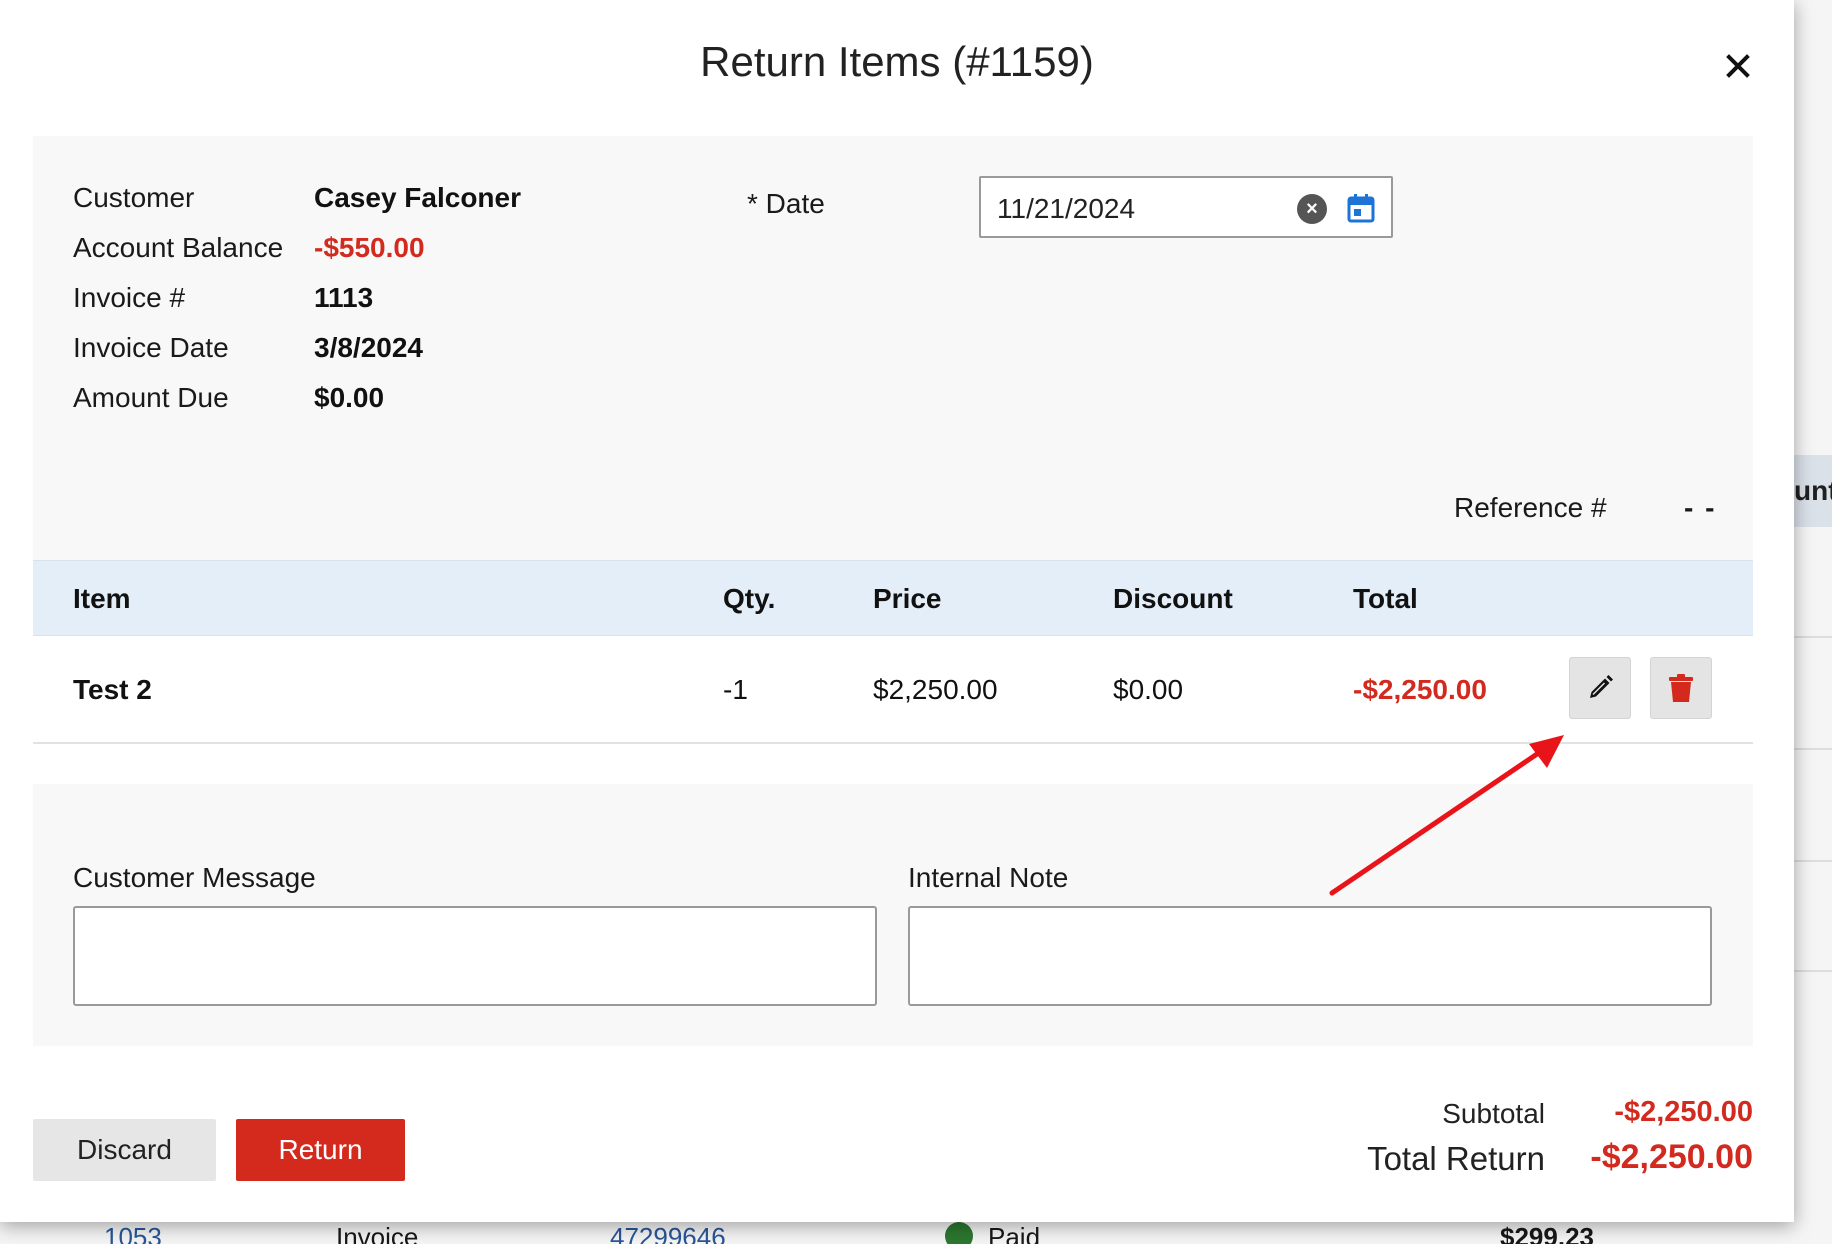 This screenshot has height=1244, width=1832. Describe the element at coordinates (151, 397) in the screenshot. I see `amount-due-label: Amount Due` at that location.